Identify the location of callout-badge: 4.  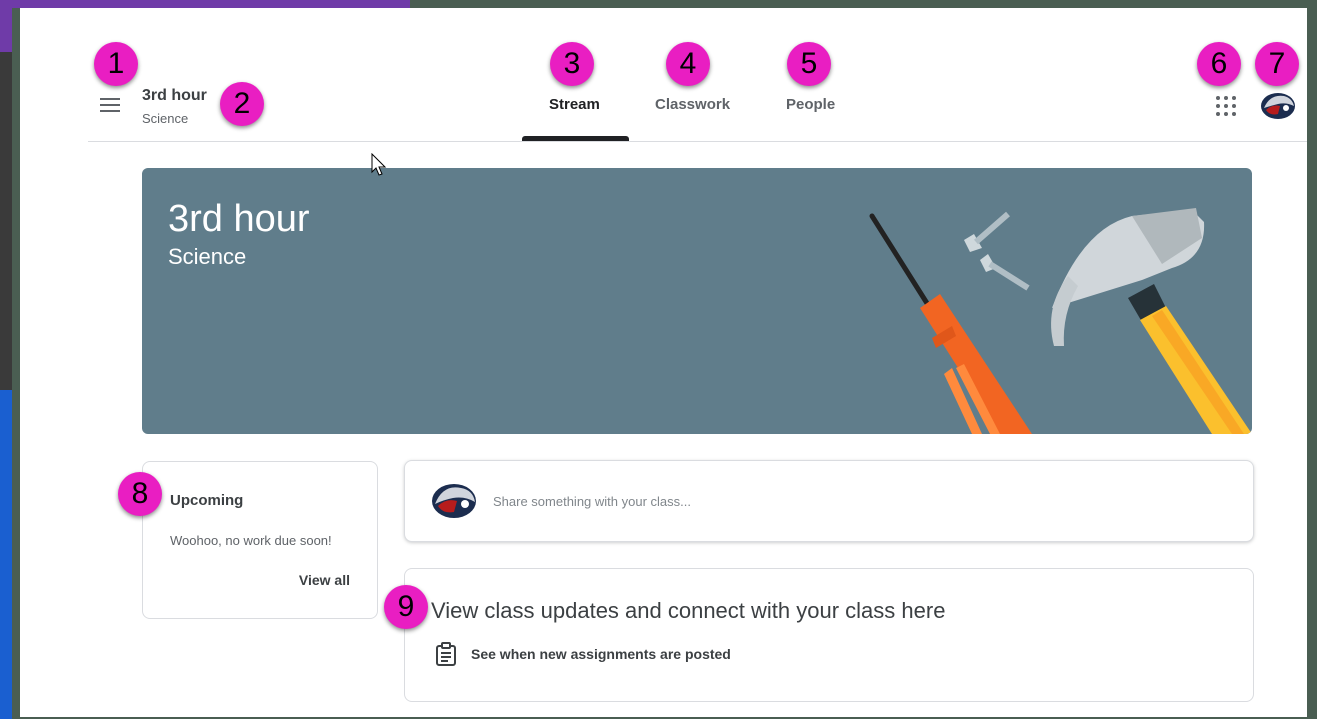
(688, 64).